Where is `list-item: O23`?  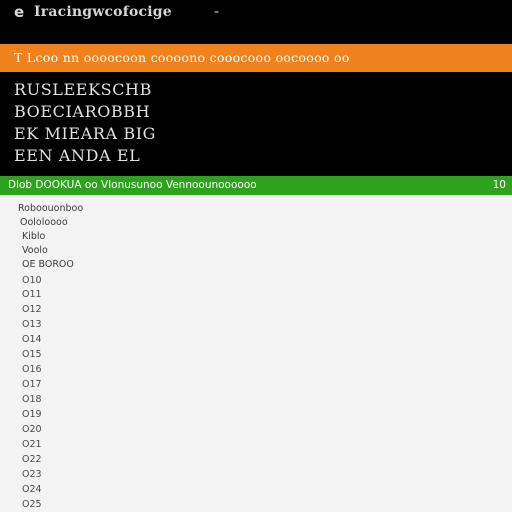
list-item: O23 is located at coordinates (37, 475).